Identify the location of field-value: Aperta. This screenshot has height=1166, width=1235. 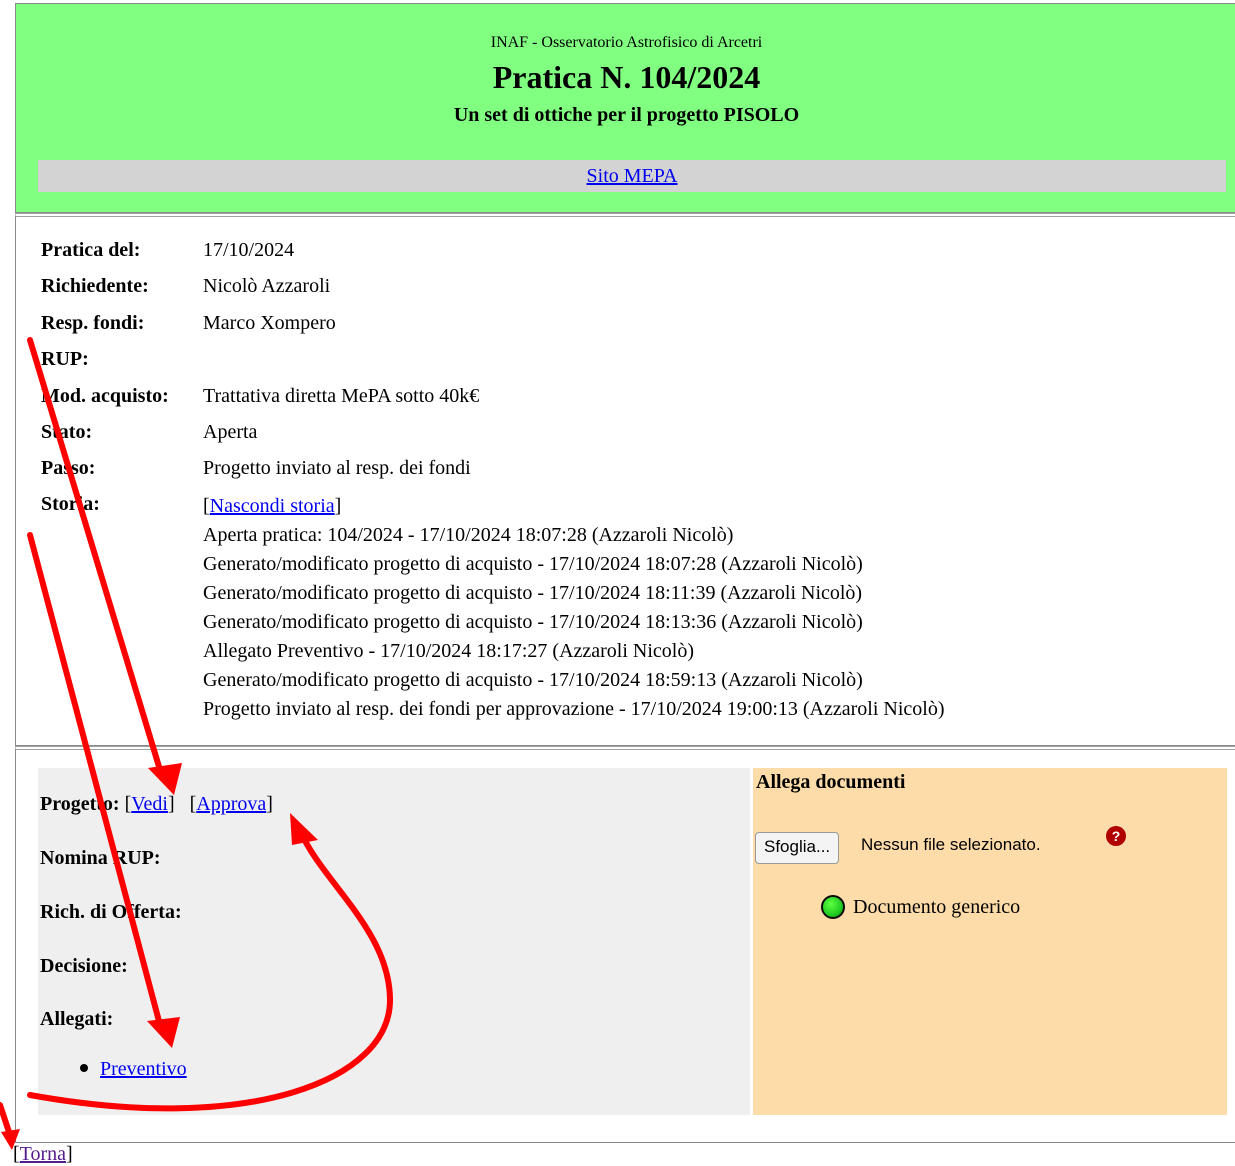
(230, 432).